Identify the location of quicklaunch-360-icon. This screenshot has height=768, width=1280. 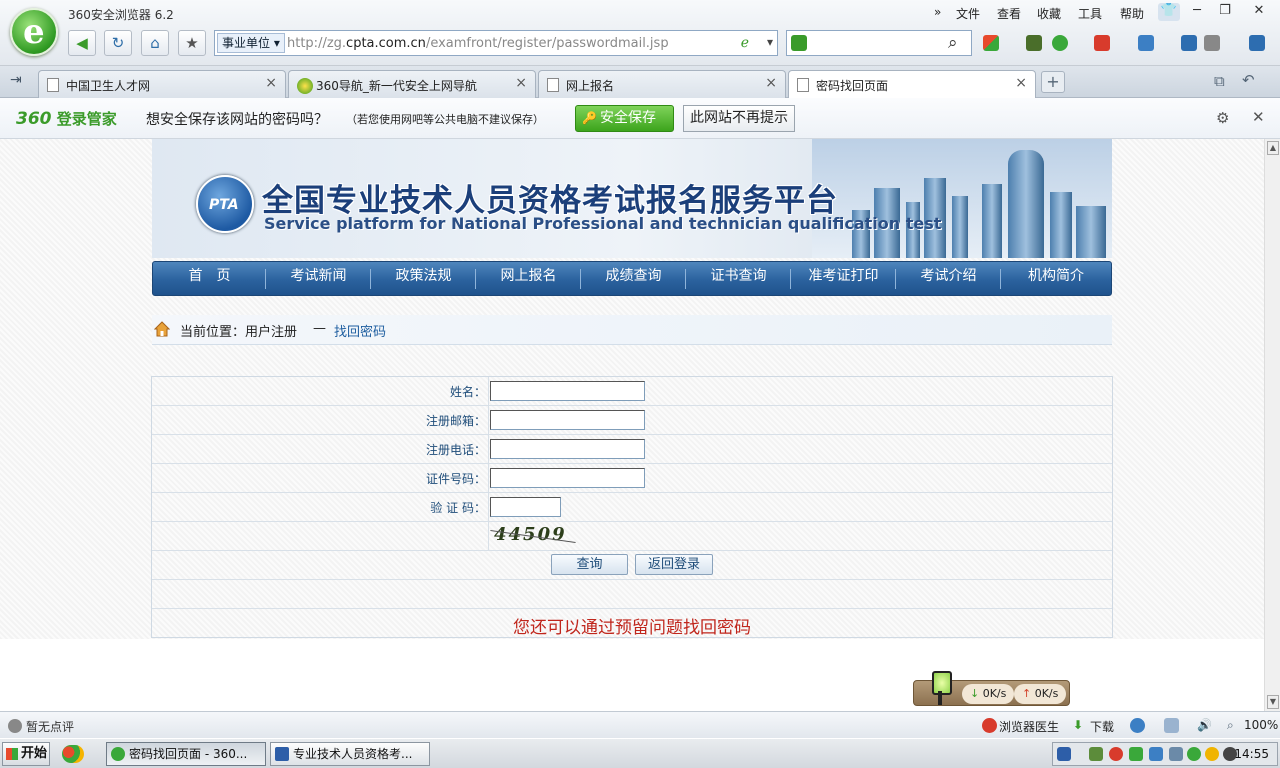
(73, 754).